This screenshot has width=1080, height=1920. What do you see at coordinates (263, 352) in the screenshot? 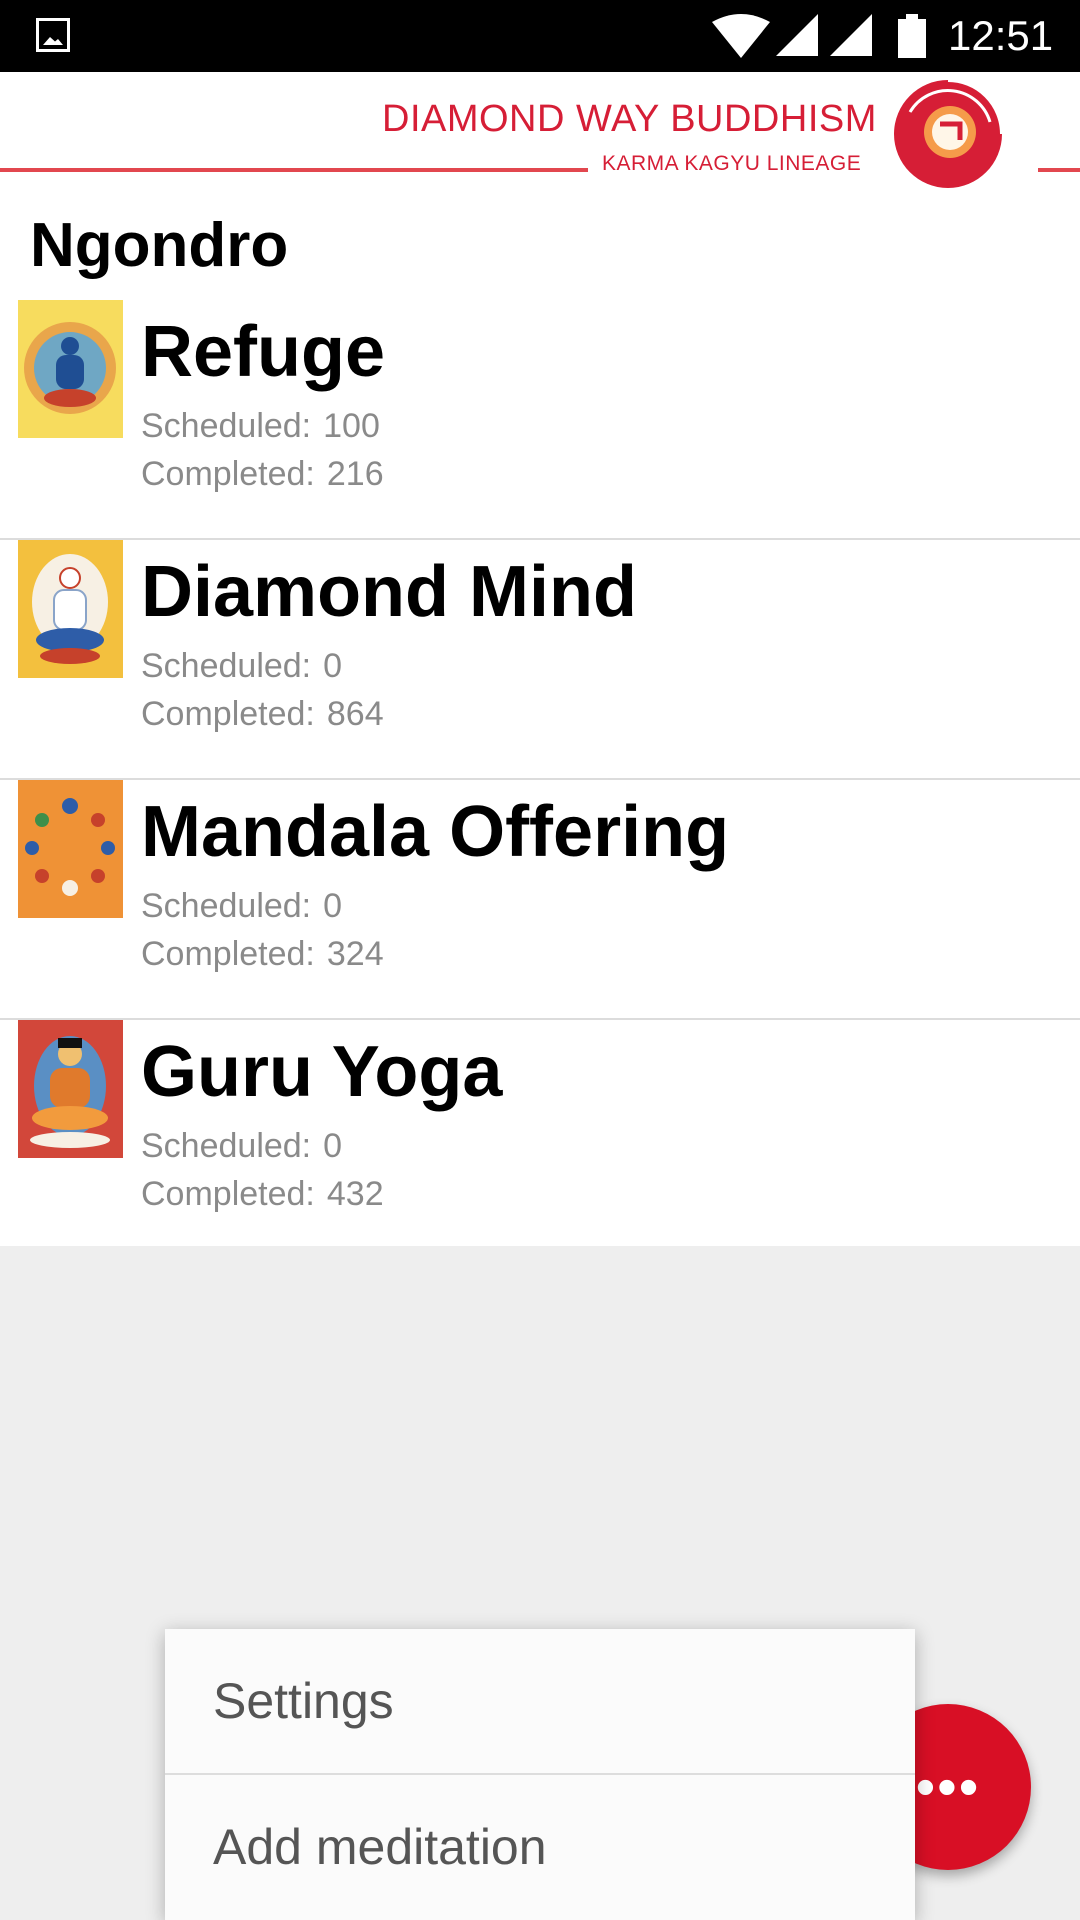
I see `meditation-name: Refuge` at bounding box center [263, 352].